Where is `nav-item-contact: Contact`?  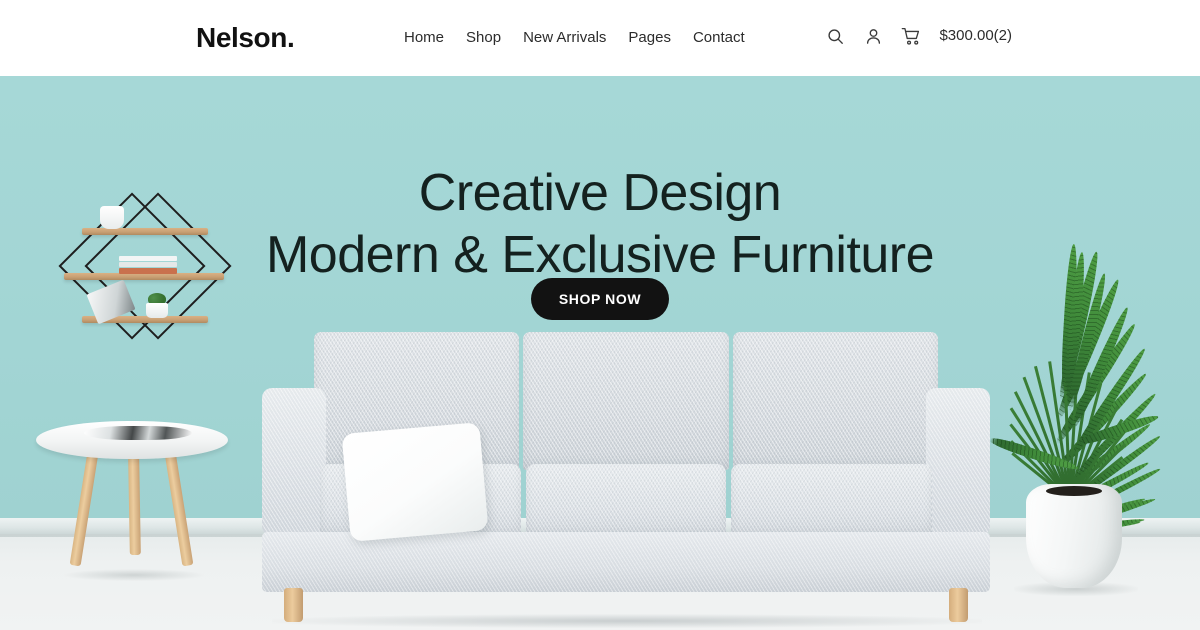 nav-item-contact: Contact is located at coordinates (730, 38).